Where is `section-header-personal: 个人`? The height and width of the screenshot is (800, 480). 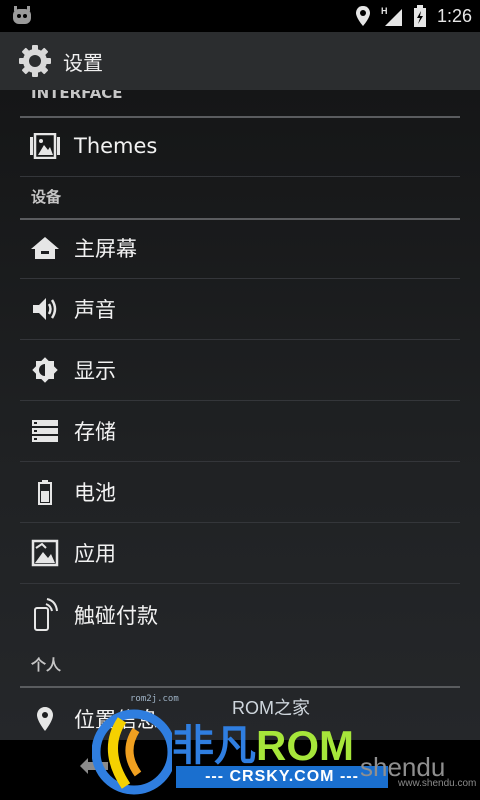
section-header-personal: 个人 is located at coordinates (240, 671).